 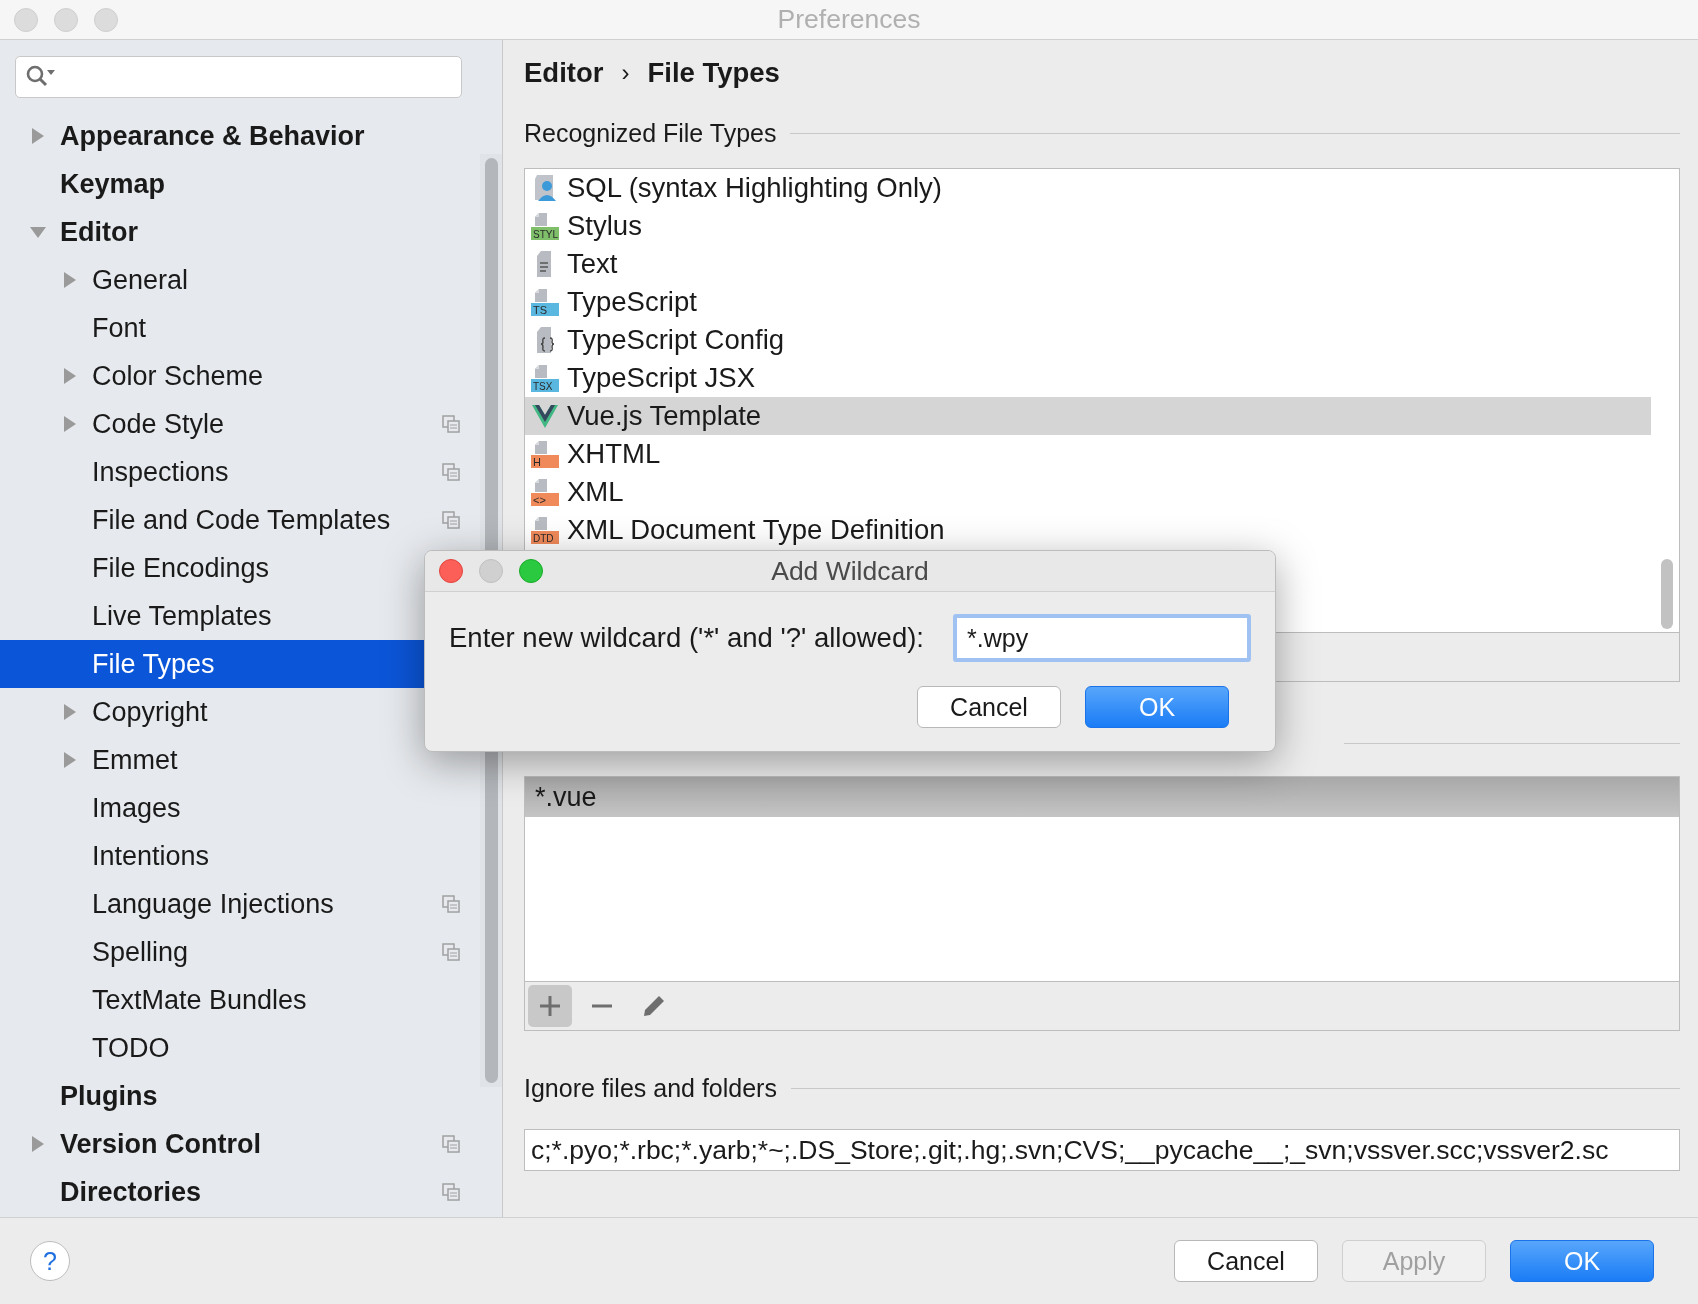 I want to click on section-title: Ignore files and folders, so click(x=650, y=1088).